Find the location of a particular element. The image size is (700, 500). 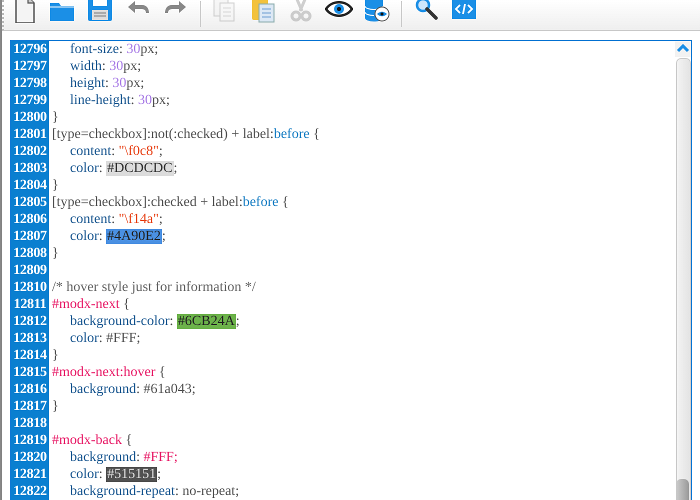

code-line: #modx-next { is located at coordinates (90, 304).